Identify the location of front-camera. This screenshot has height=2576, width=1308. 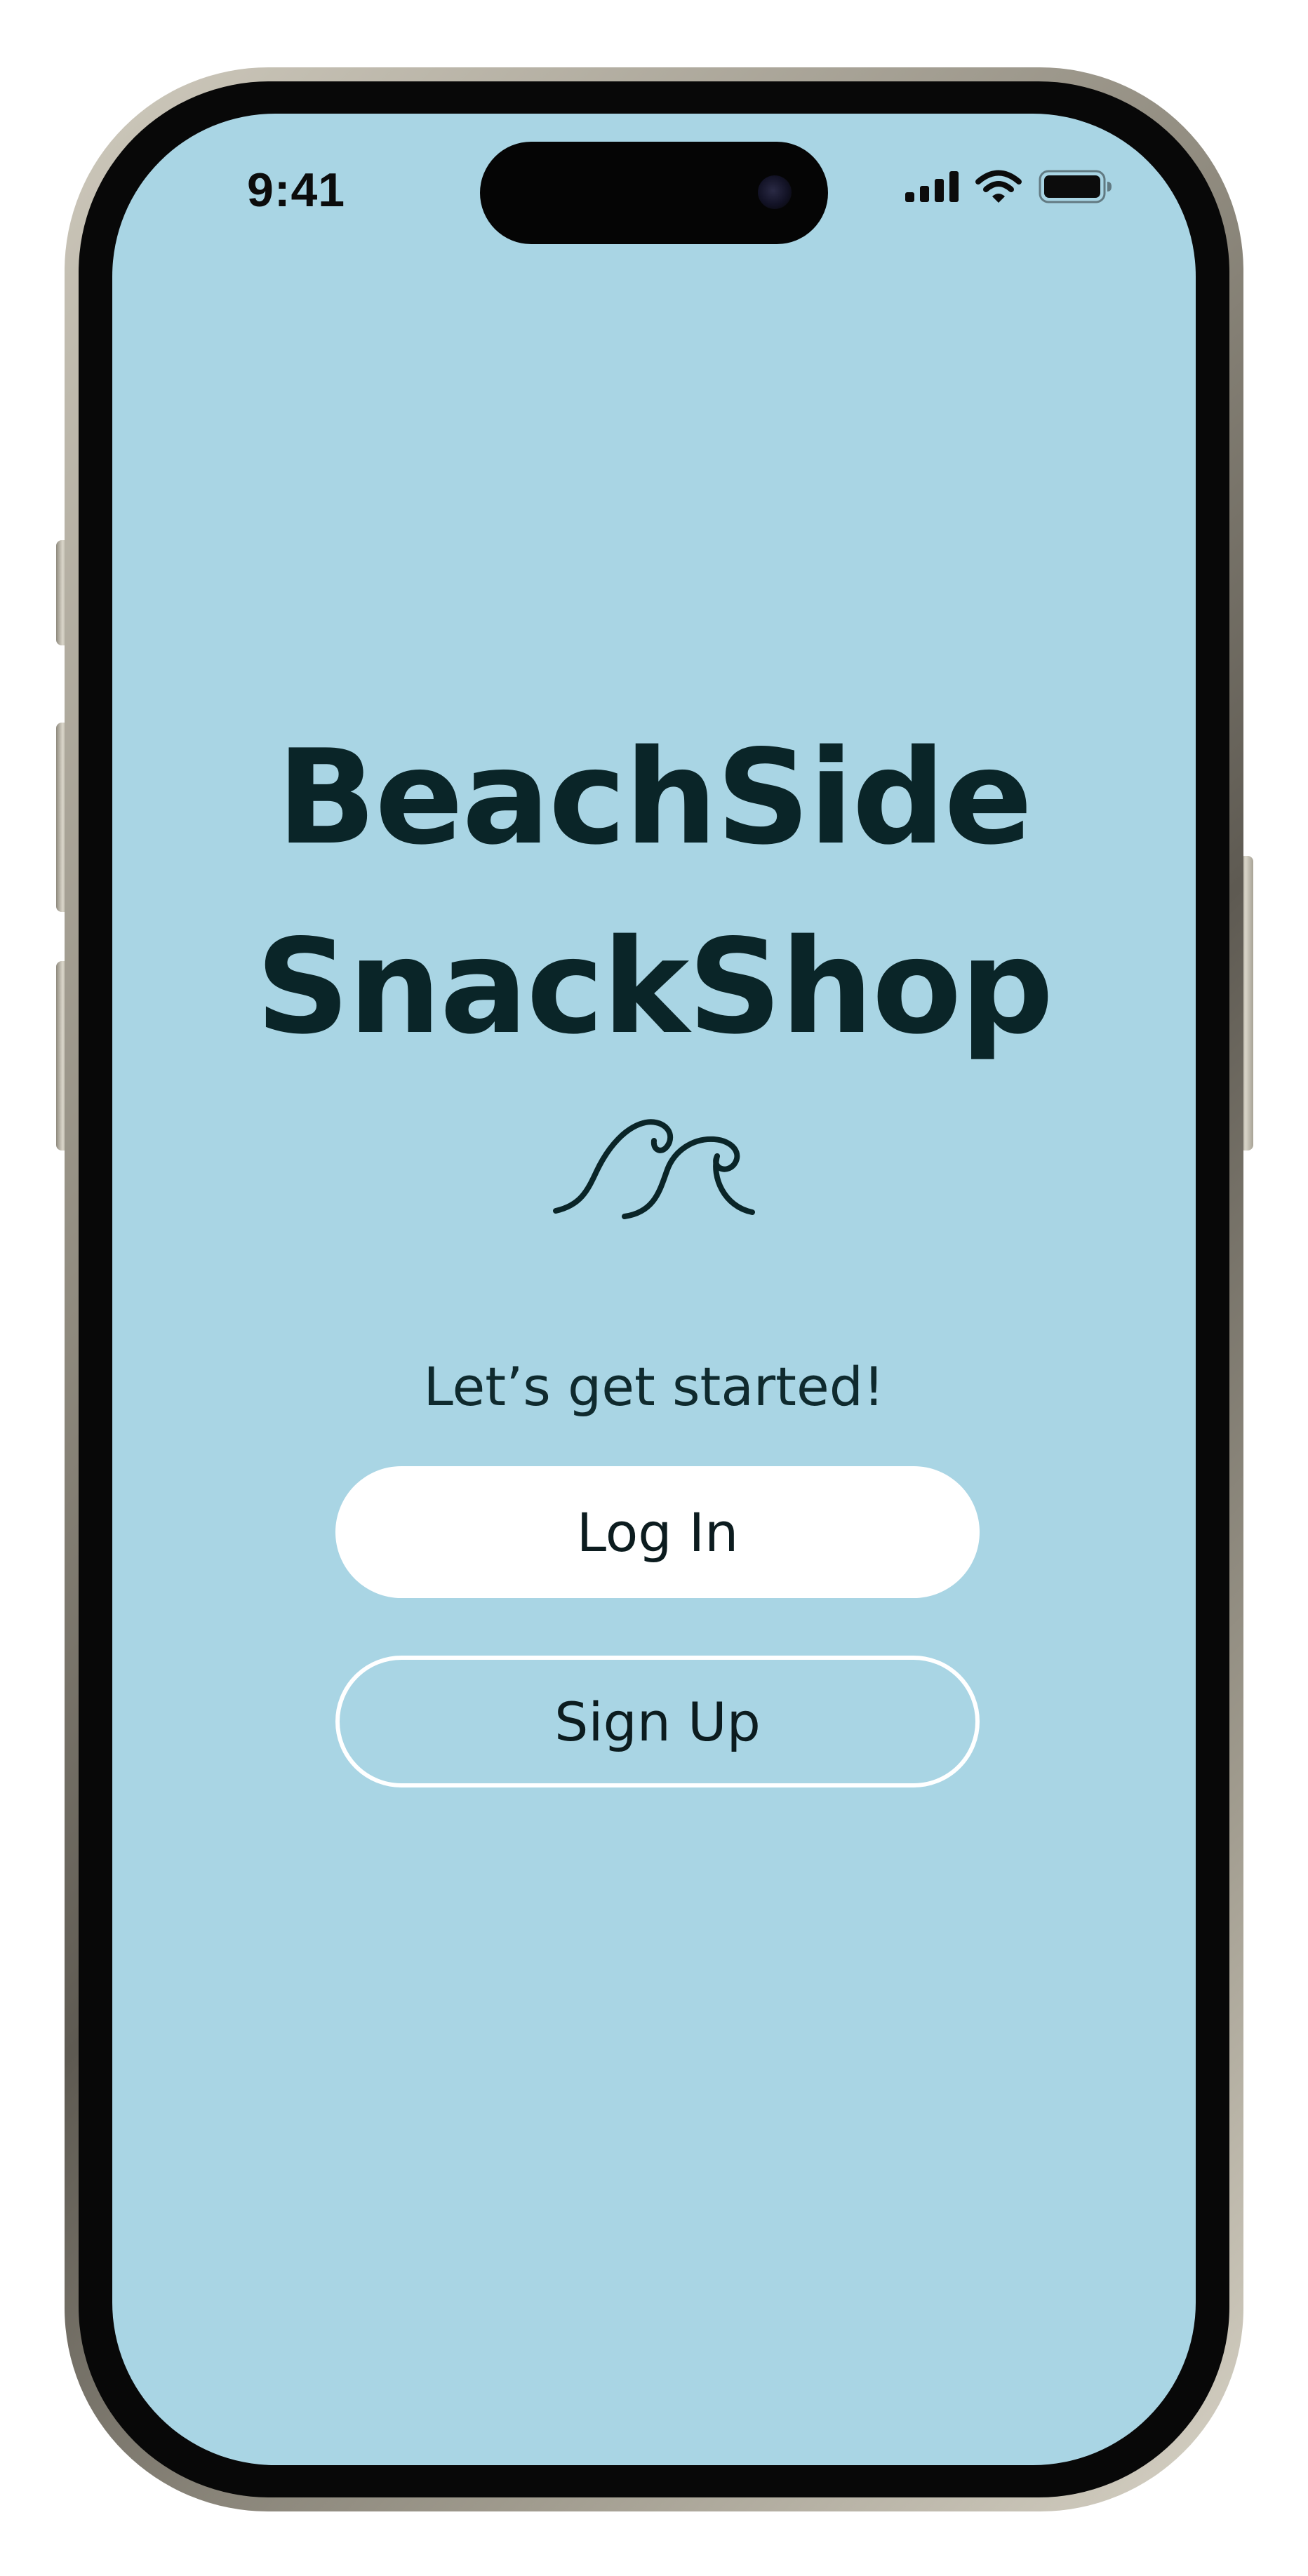
(775, 192).